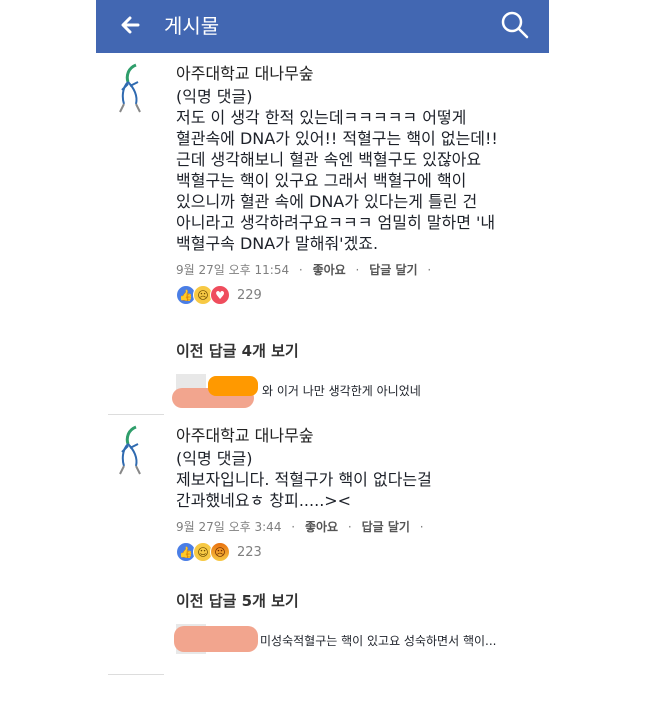  I want to click on reaction-summary: 👍 ☹ ♥ 229, so click(362, 295).